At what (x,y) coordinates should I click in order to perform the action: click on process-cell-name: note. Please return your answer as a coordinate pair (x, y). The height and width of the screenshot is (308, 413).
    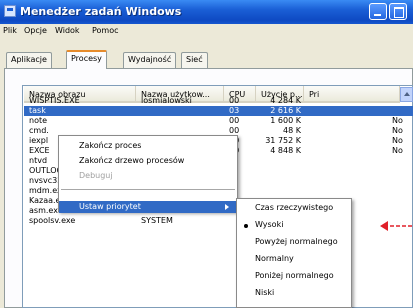
    Looking at the image, I should click on (38, 120).